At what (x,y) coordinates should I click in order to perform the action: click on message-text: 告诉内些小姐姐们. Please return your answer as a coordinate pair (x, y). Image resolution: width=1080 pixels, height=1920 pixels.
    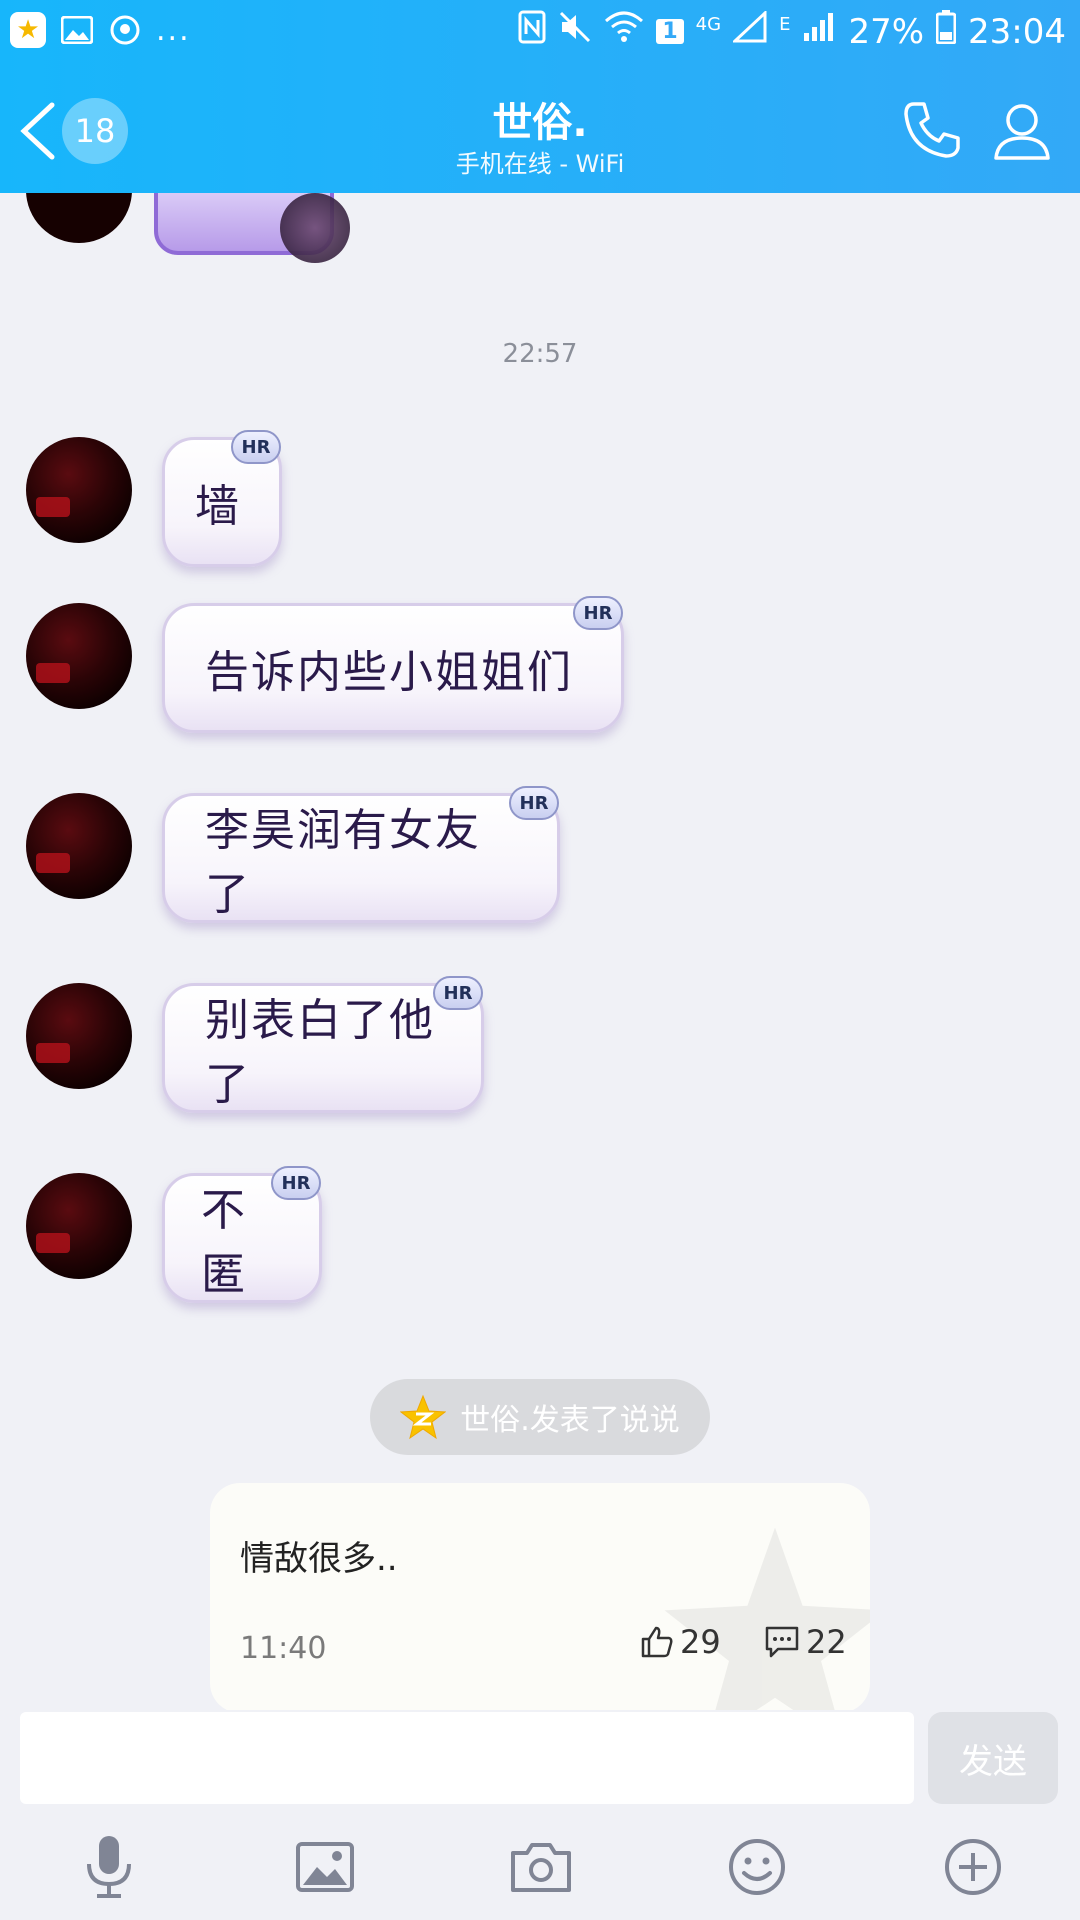
    Looking at the image, I should click on (389, 672).